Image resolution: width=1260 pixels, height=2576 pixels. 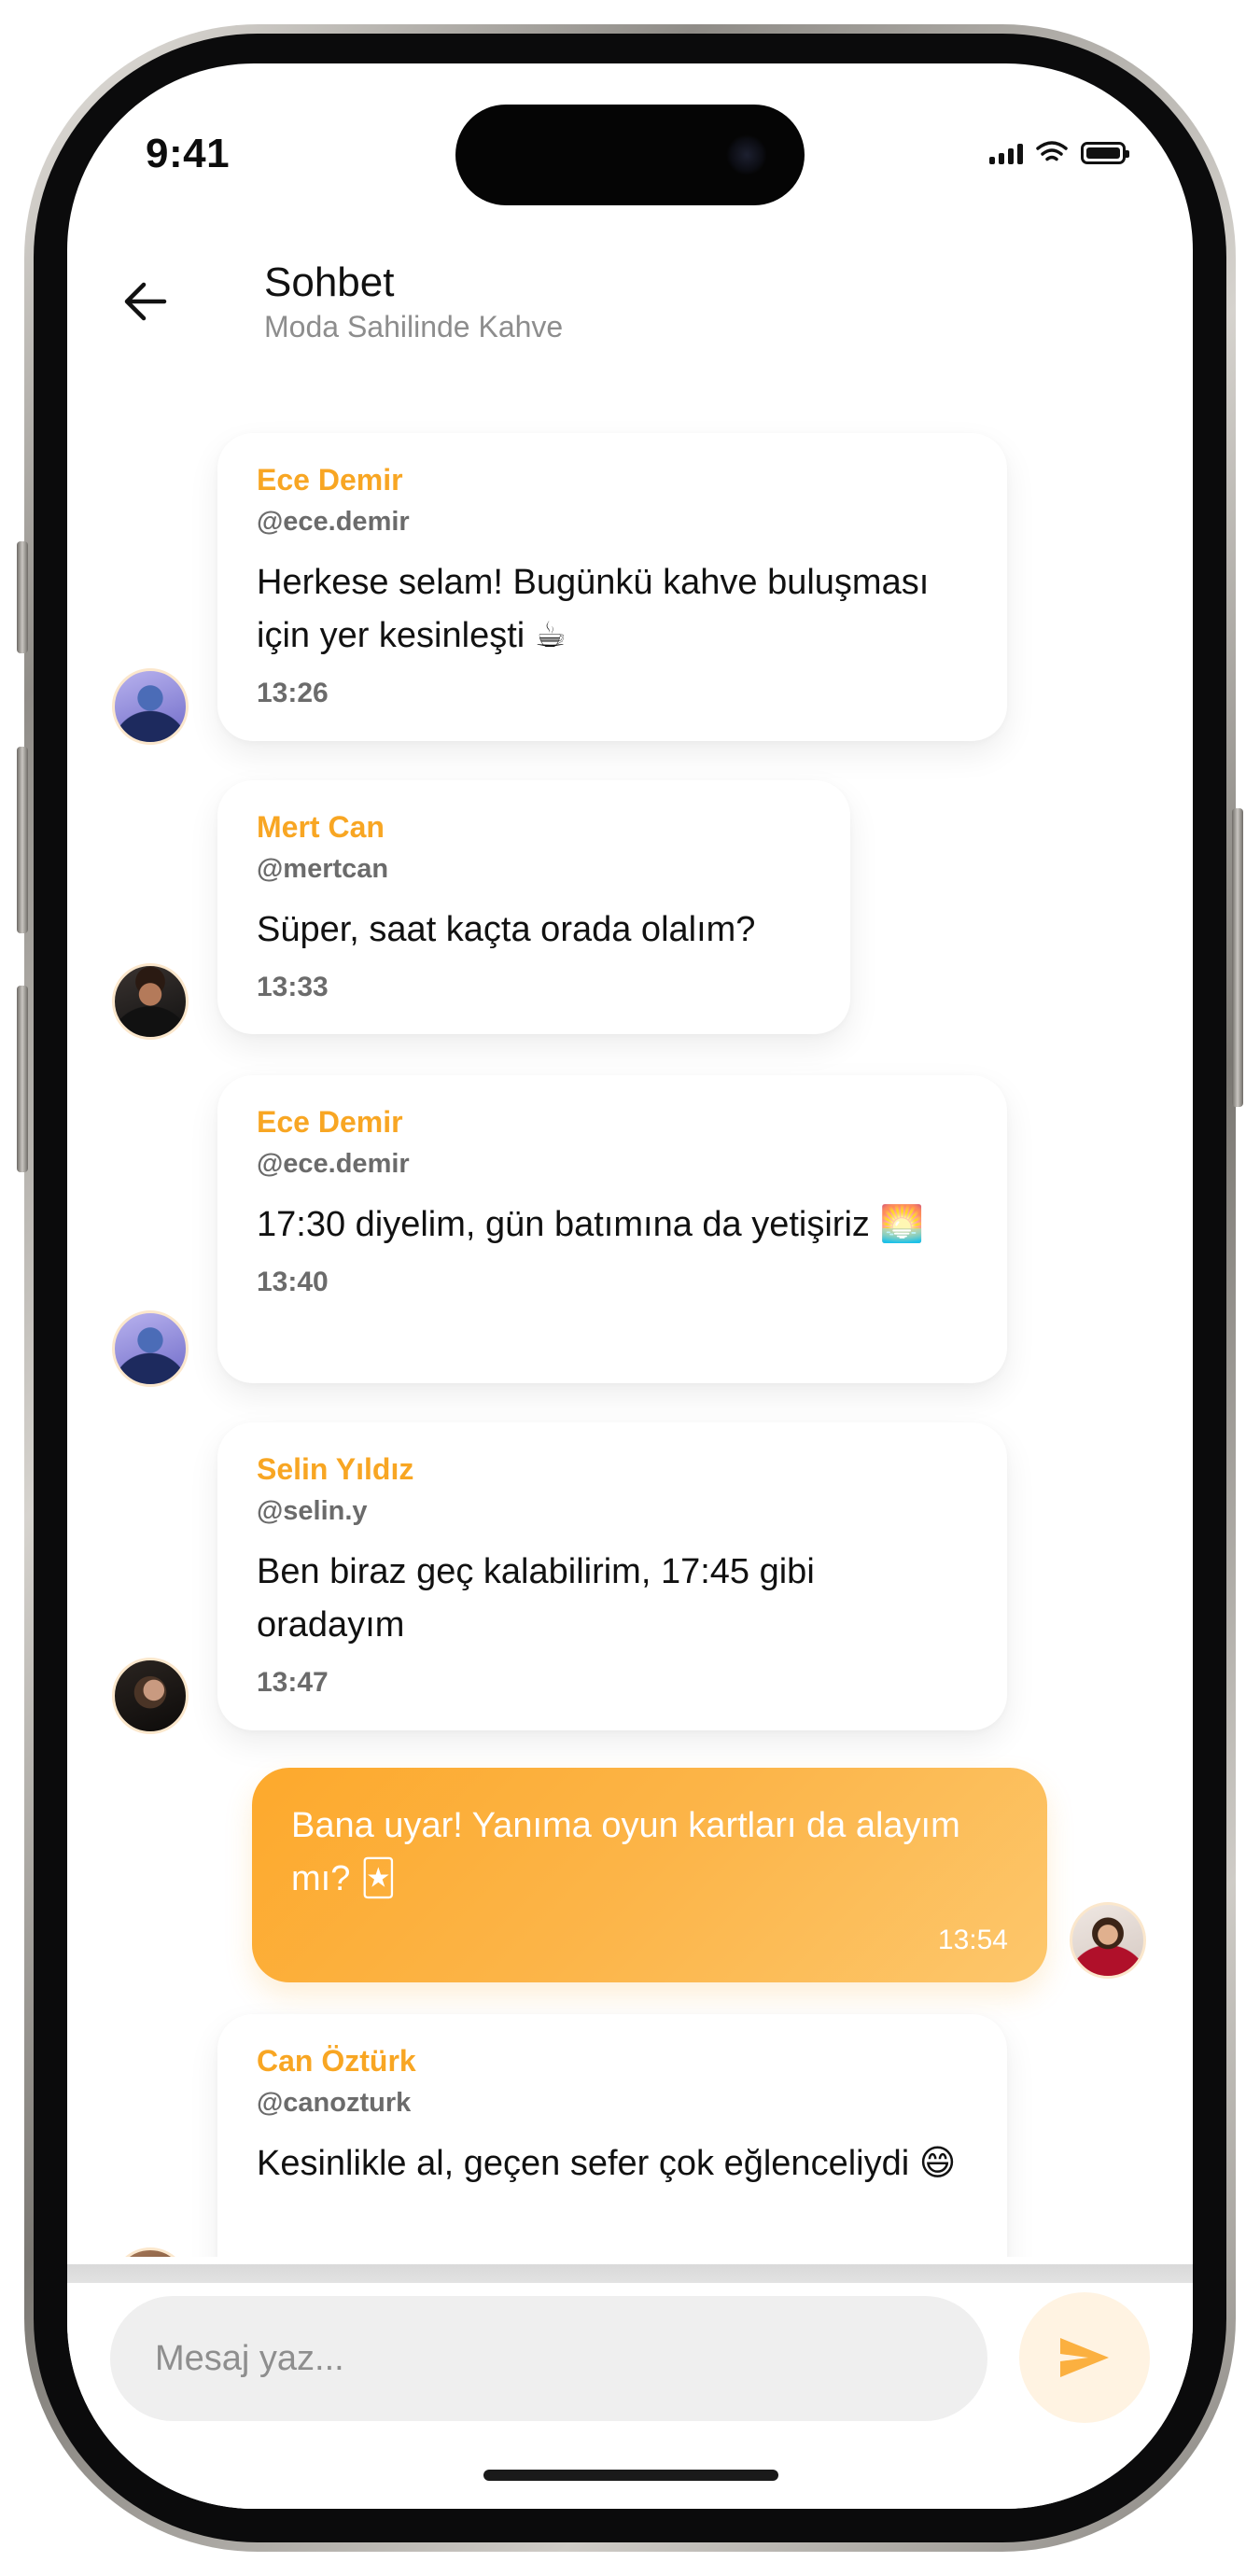 I want to click on battery-icon, so click(x=1105, y=153).